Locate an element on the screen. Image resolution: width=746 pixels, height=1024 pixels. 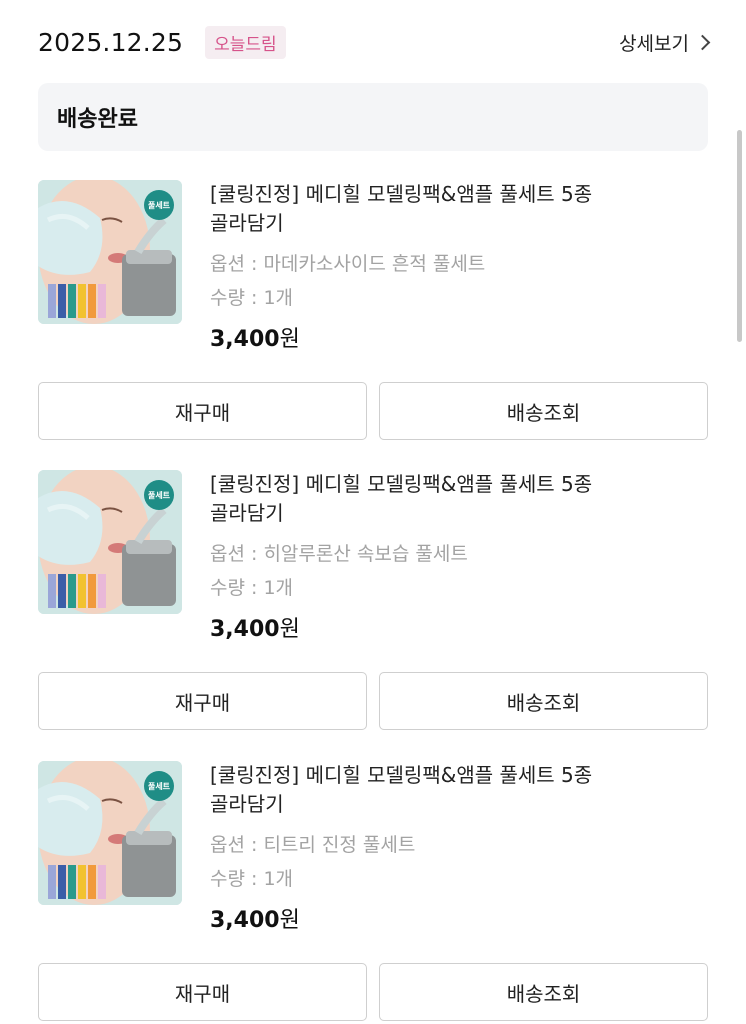
today-dream-badge: 오늘드림 is located at coordinates (245, 42).